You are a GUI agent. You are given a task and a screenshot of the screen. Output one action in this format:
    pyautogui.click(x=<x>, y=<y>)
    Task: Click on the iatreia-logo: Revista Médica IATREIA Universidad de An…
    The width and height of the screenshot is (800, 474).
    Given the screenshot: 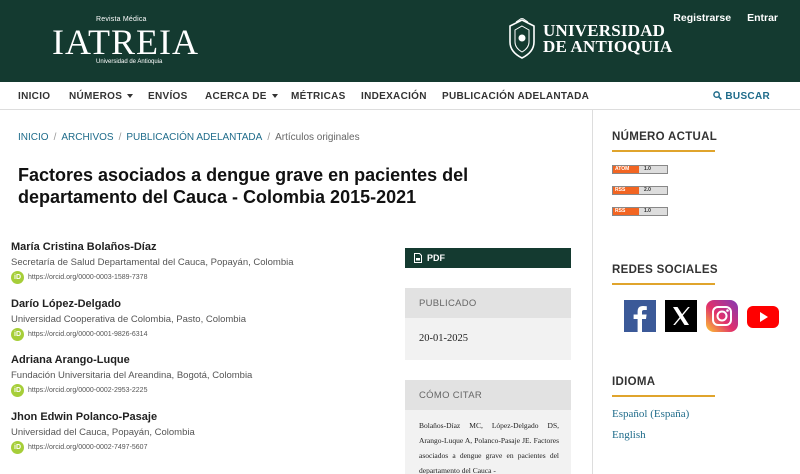 What is the action you would take?
    pyautogui.click(x=132, y=41)
    